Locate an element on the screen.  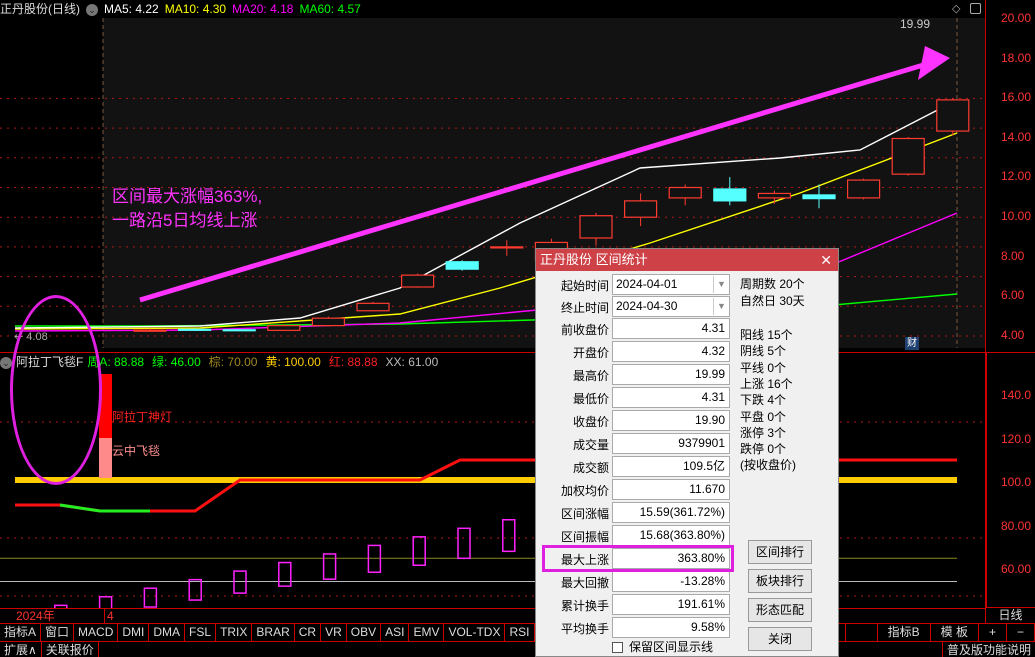
annotation-line-2: 一路沿5日均线上涨 is located at coordinates (185, 220).